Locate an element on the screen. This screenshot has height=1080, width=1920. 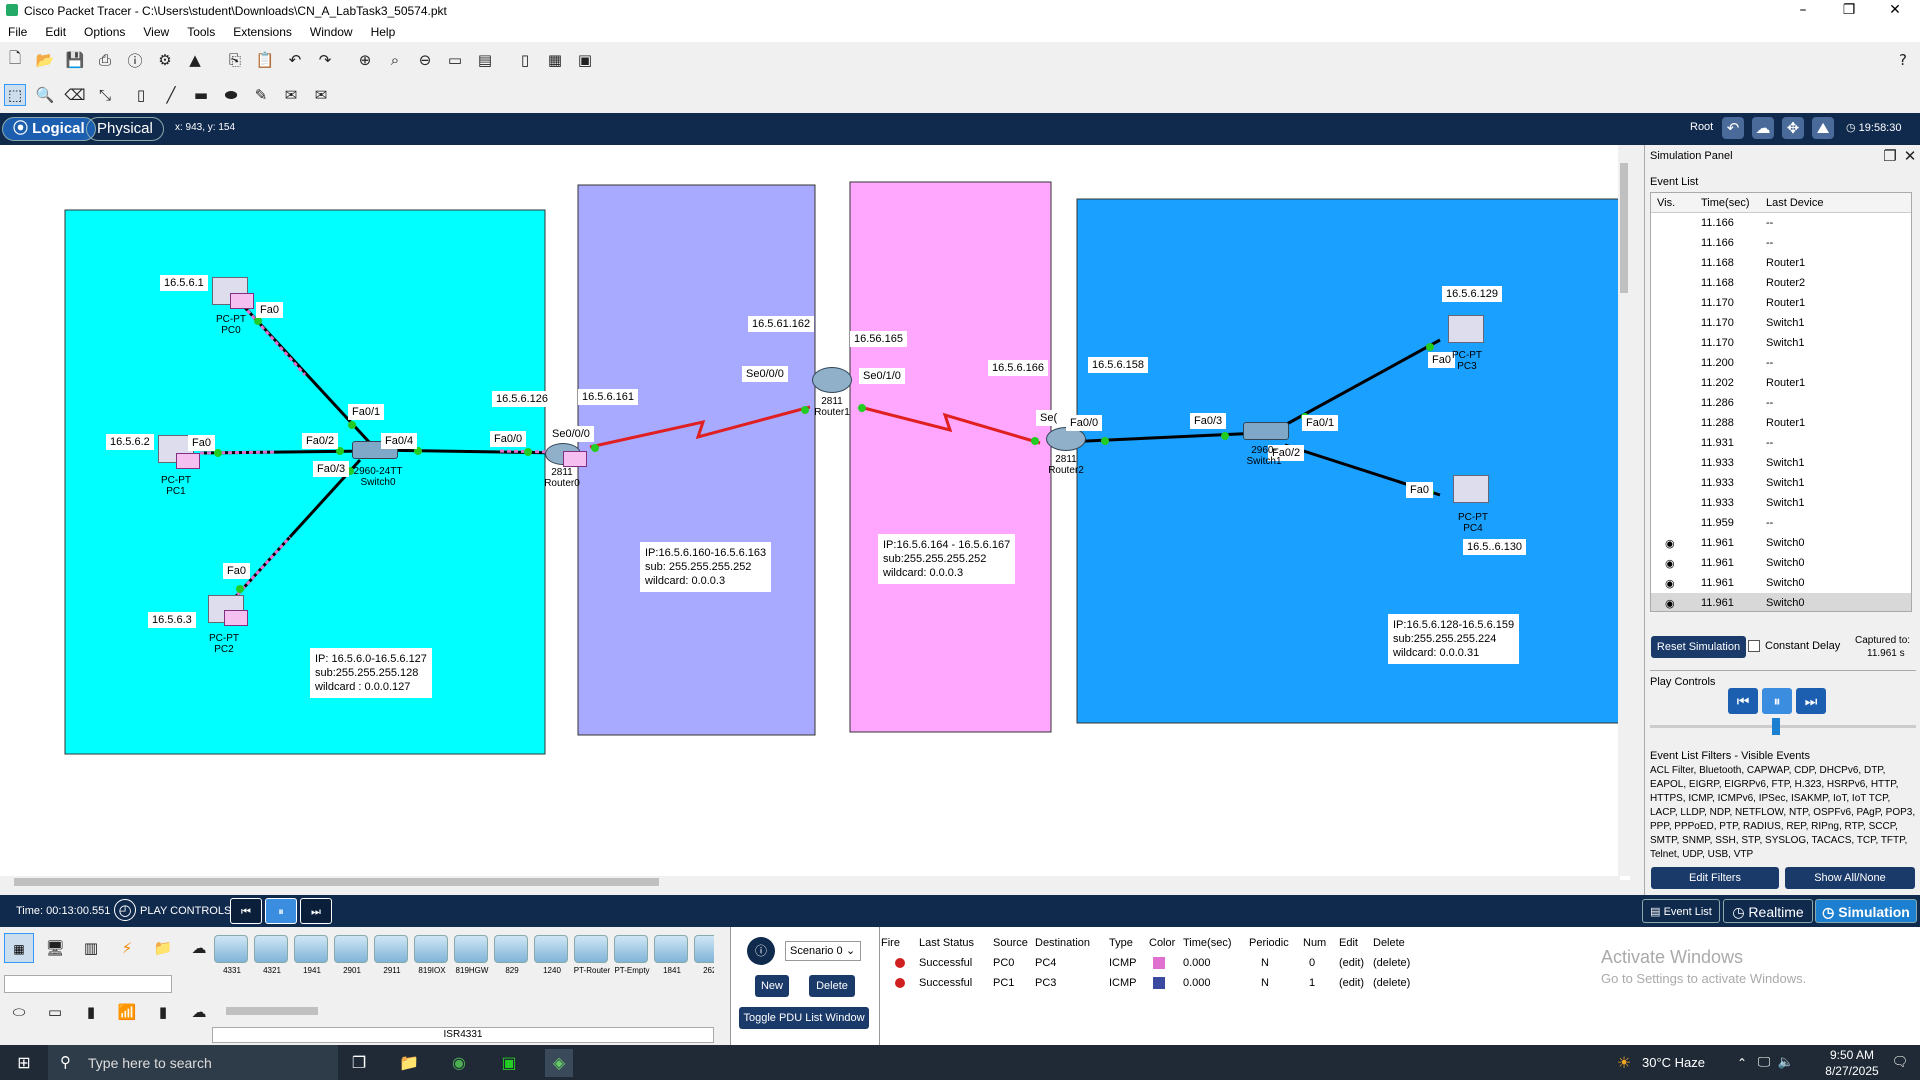
menu-help: Help is located at coordinates (383, 32).